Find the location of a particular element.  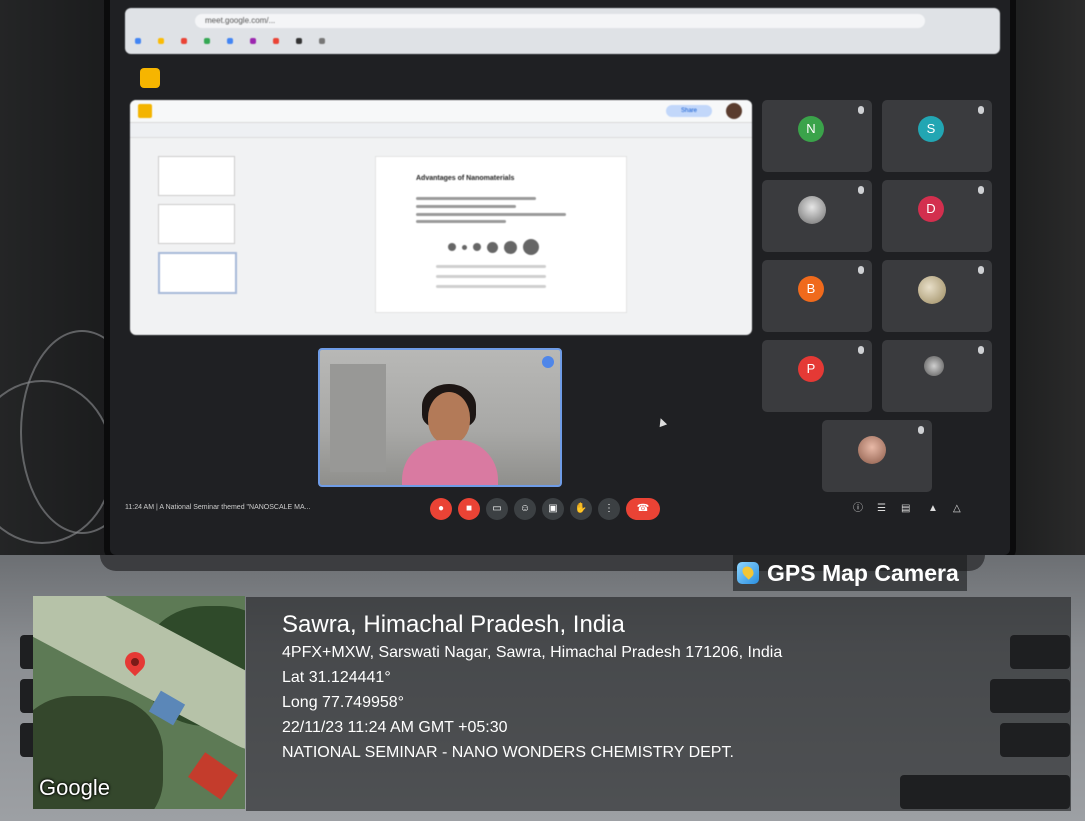

camera-toggle-button: ■ is located at coordinates (469, 509).